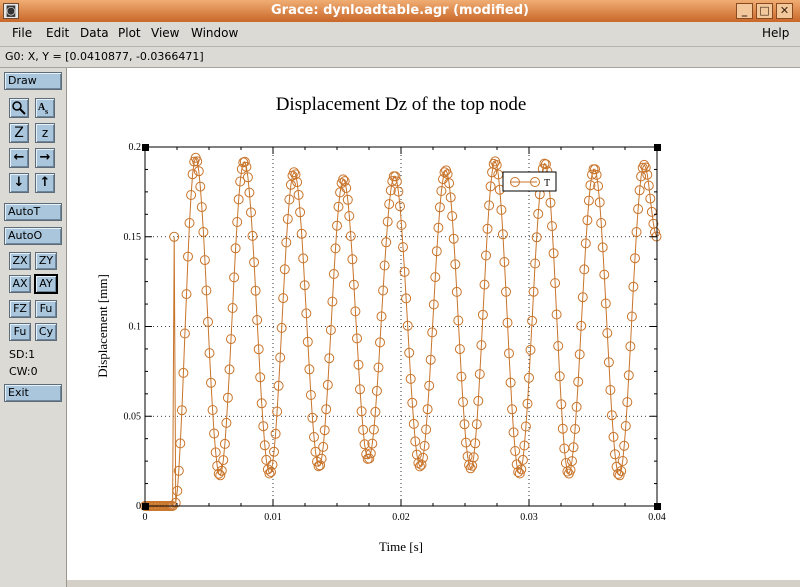  What do you see at coordinates (45, 158) in the screenshot?
I see `scroll-right-button: →` at bounding box center [45, 158].